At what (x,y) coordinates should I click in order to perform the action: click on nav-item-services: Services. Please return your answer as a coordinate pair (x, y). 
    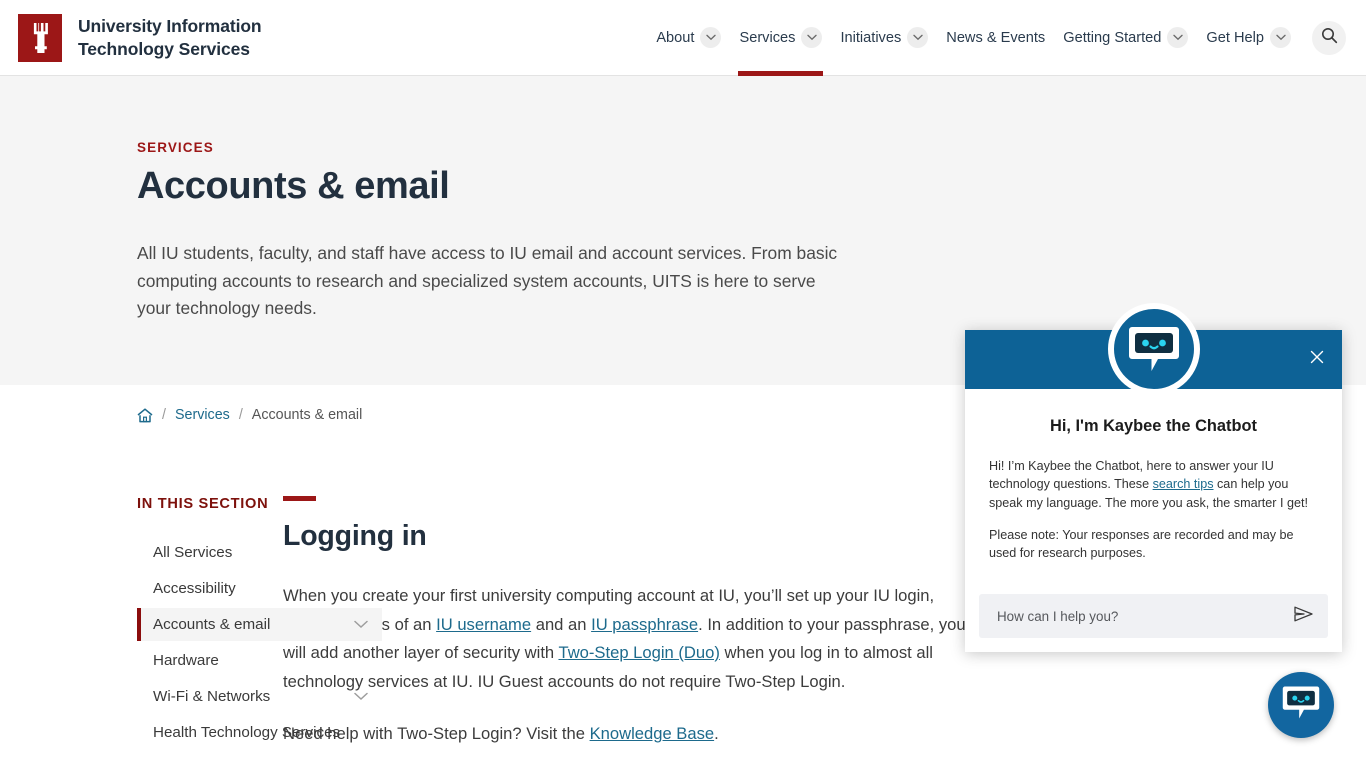
    Looking at the image, I should click on (780, 38).